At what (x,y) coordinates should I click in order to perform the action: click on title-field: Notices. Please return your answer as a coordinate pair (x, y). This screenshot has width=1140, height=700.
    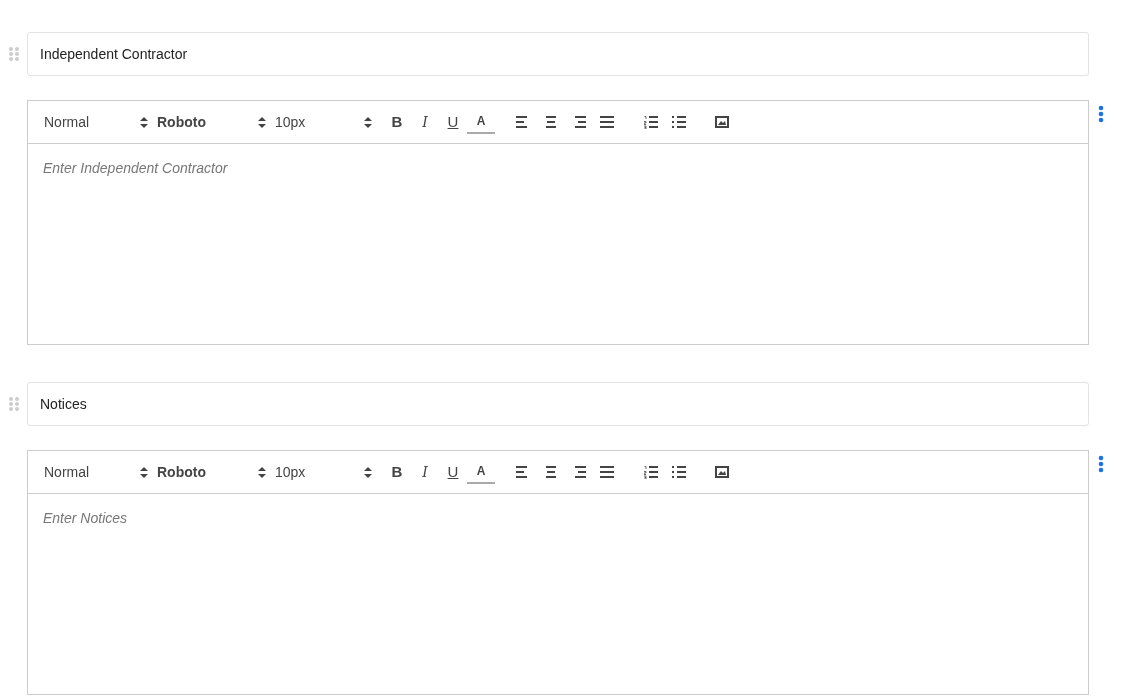
    Looking at the image, I should click on (558, 404).